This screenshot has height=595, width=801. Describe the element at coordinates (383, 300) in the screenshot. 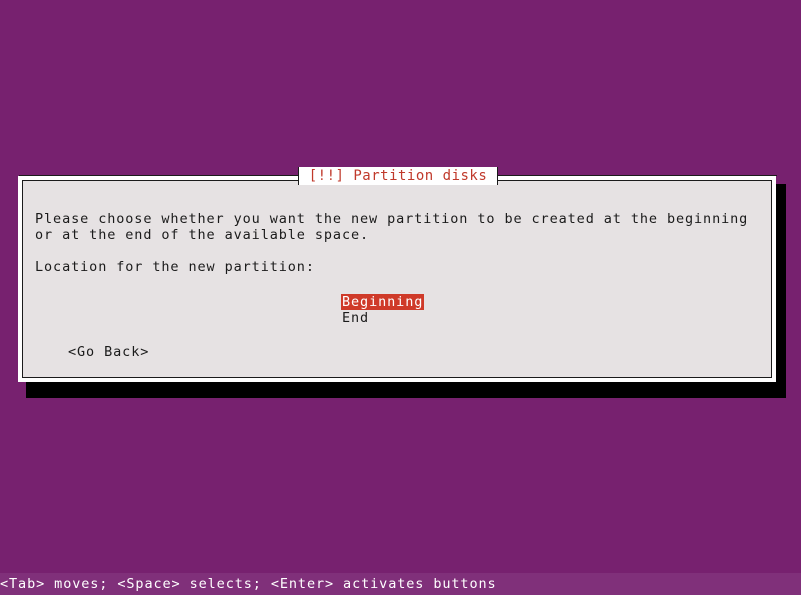

I see `option-row-beginning: Beginning` at that location.